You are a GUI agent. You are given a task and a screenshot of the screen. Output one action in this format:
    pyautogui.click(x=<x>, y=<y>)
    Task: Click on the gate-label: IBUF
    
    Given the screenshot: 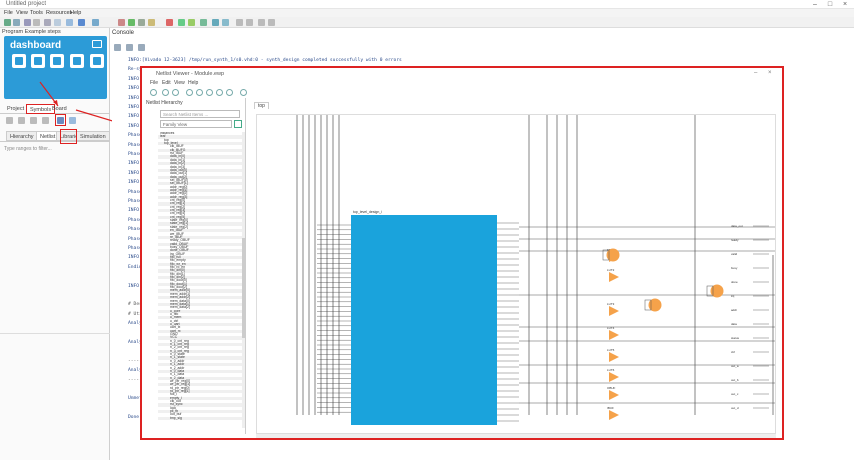 What is the action you would take?
    pyautogui.click(x=610, y=408)
    